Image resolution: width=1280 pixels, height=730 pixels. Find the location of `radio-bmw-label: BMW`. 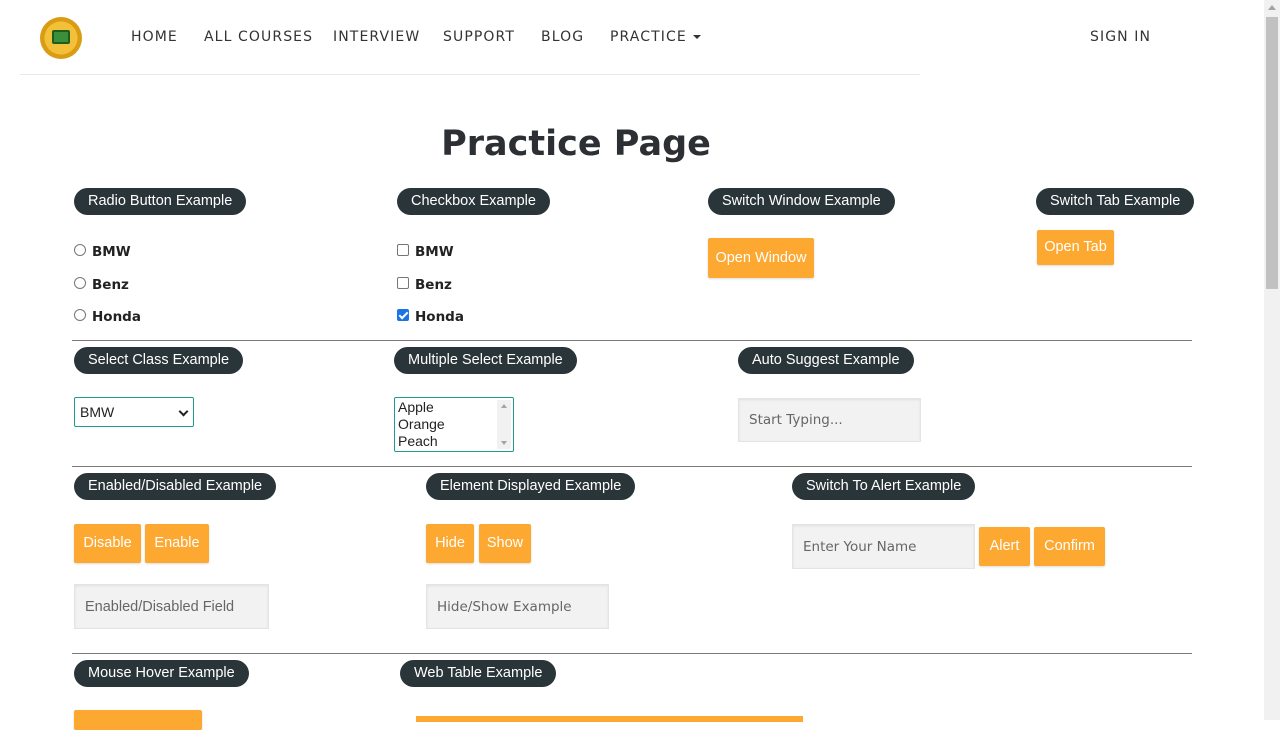

radio-bmw-label: BMW is located at coordinates (111, 252).